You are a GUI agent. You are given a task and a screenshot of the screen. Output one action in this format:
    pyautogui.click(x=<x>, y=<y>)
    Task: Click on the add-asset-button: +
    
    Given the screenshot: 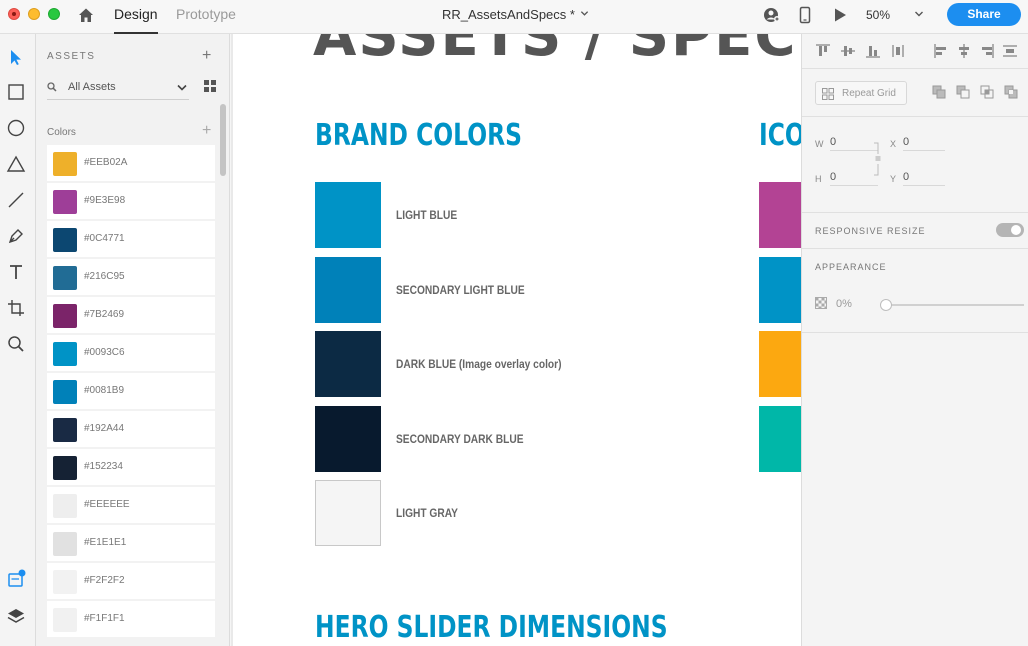 What is the action you would take?
    pyautogui.click(x=206, y=56)
    